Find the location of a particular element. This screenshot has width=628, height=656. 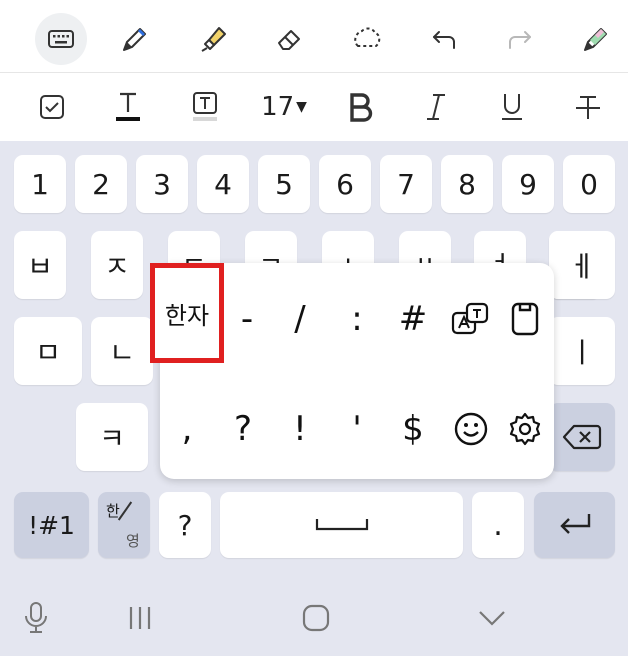

popup-hash: # is located at coordinates (413, 319).